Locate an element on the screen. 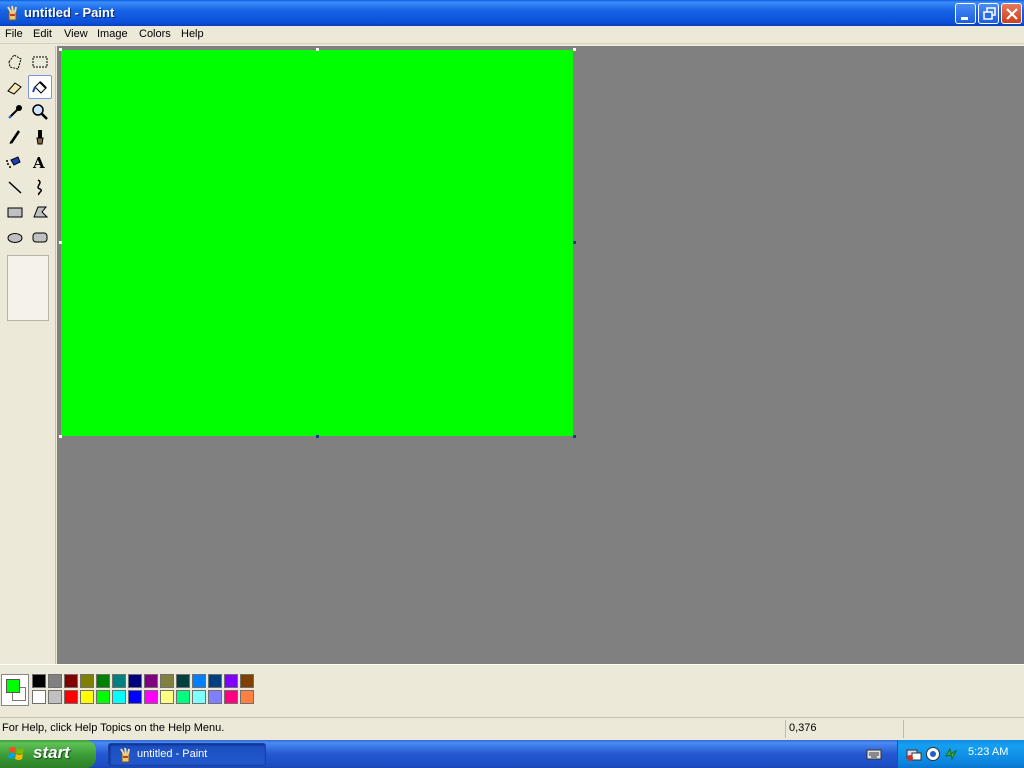 This screenshot has height=768, width=1024. polygon-icon is located at coordinates (41, 212).